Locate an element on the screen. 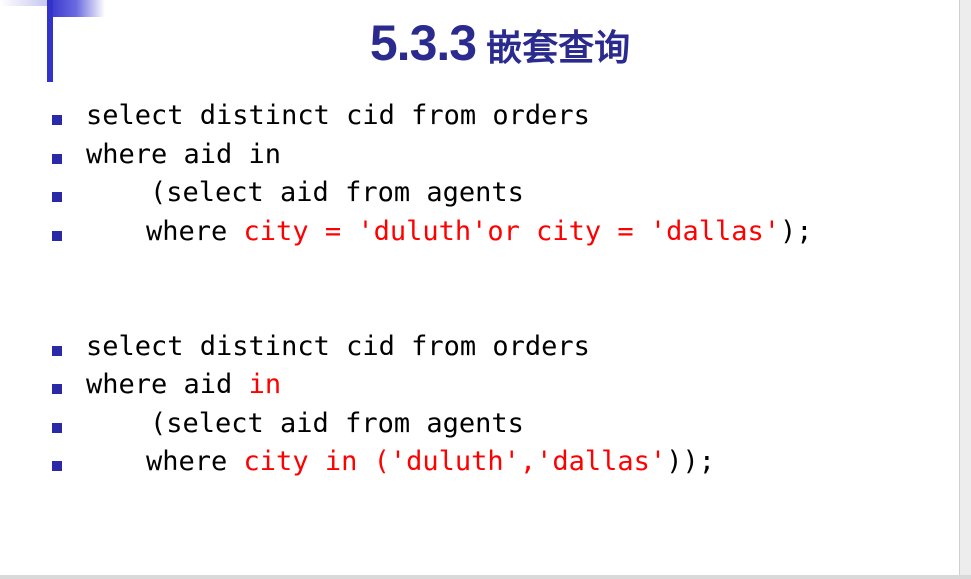 This screenshot has height=579, width=971. code-text: where aid is located at coordinates (167, 384).